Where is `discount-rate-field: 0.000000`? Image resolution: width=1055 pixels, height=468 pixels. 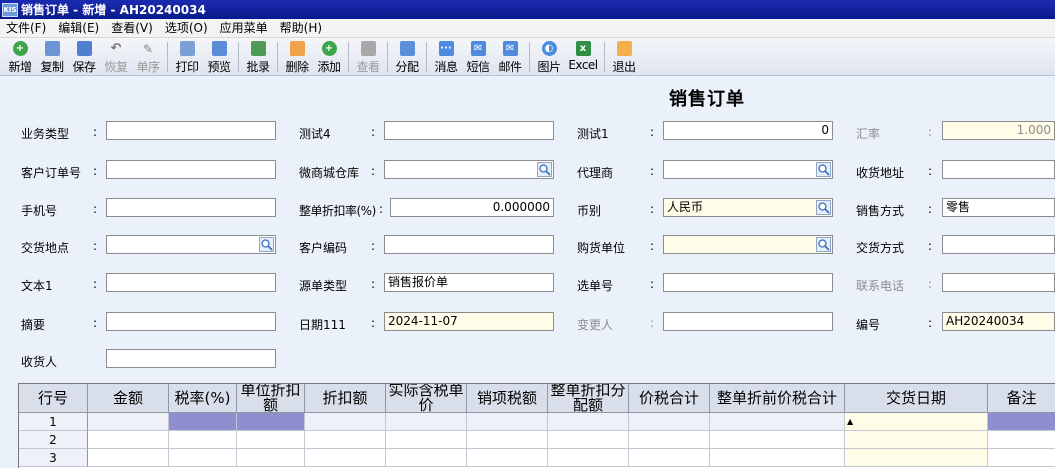 discount-rate-field: 0.000000 is located at coordinates (472, 207).